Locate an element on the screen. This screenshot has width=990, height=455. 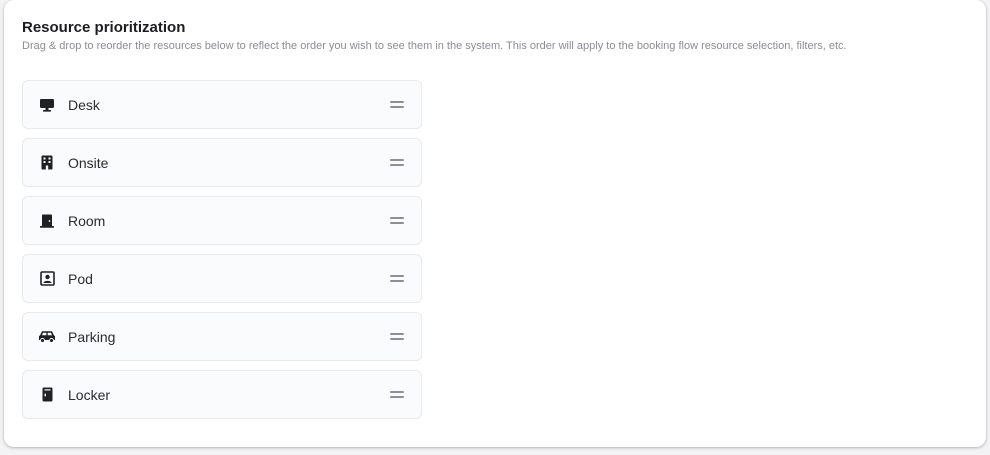
resource-item-onsite: Onsite is located at coordinates (222, 162).